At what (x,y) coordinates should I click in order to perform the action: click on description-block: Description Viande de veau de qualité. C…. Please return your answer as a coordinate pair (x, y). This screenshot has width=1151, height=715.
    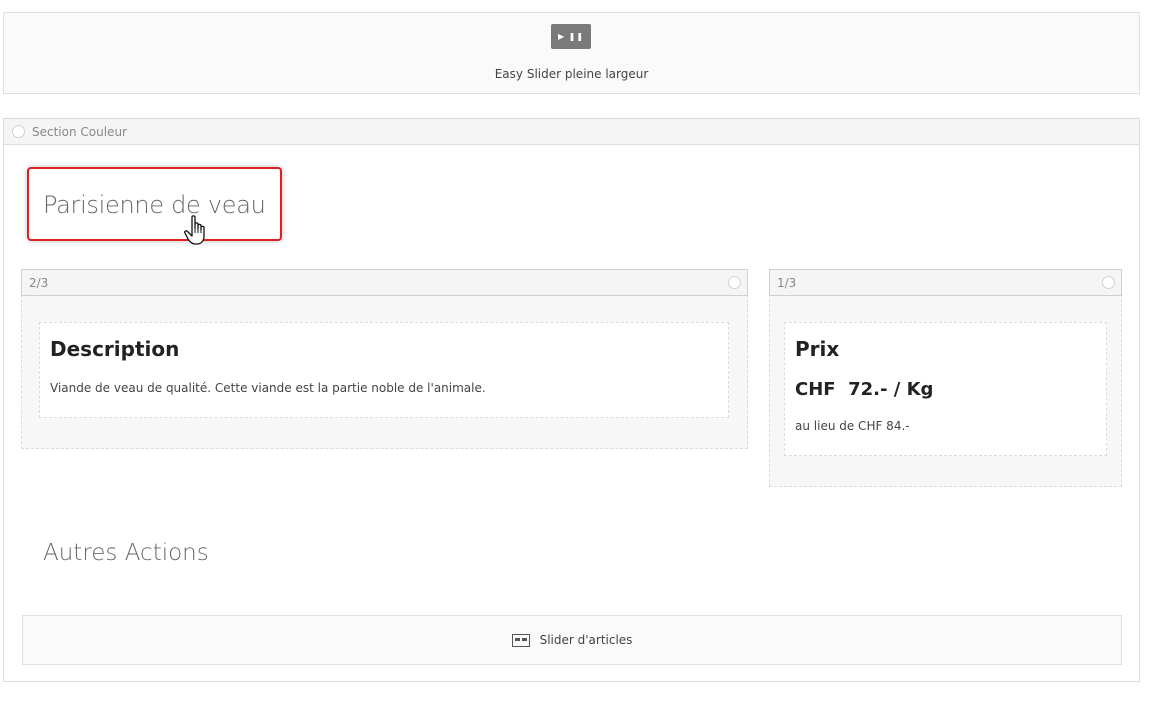
    Looking at the image, I should click on (384, 370).